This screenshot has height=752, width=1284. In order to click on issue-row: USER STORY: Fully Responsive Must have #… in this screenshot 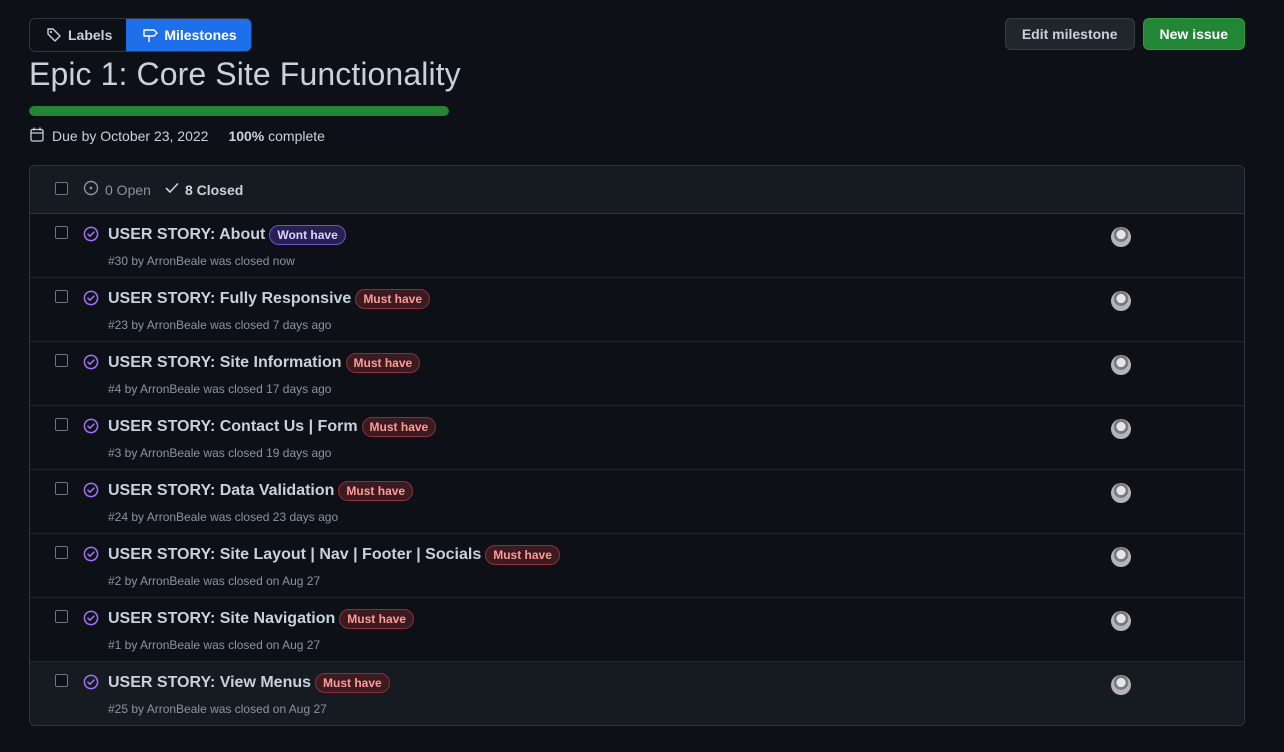, I will do `click(637, 310)`.